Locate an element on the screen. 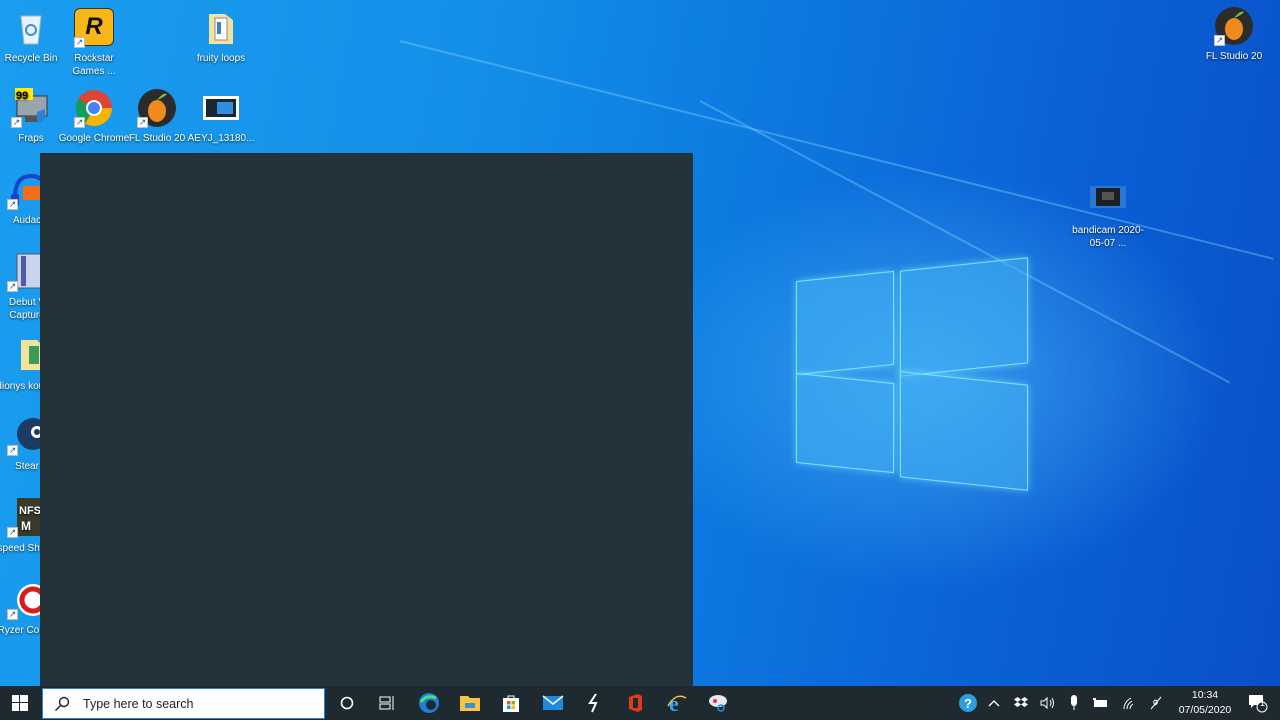  taskbar-internet-explorer: e is located at coordinates (677, 703).